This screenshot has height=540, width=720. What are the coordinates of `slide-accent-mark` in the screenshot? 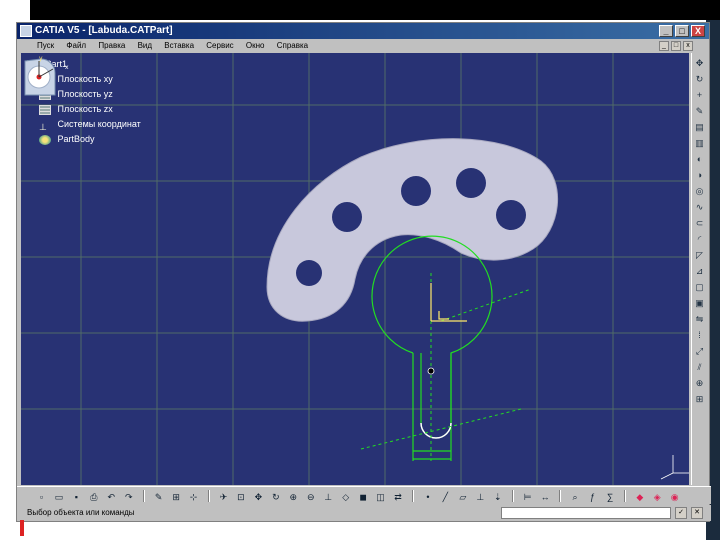 It's located at (22, 528).